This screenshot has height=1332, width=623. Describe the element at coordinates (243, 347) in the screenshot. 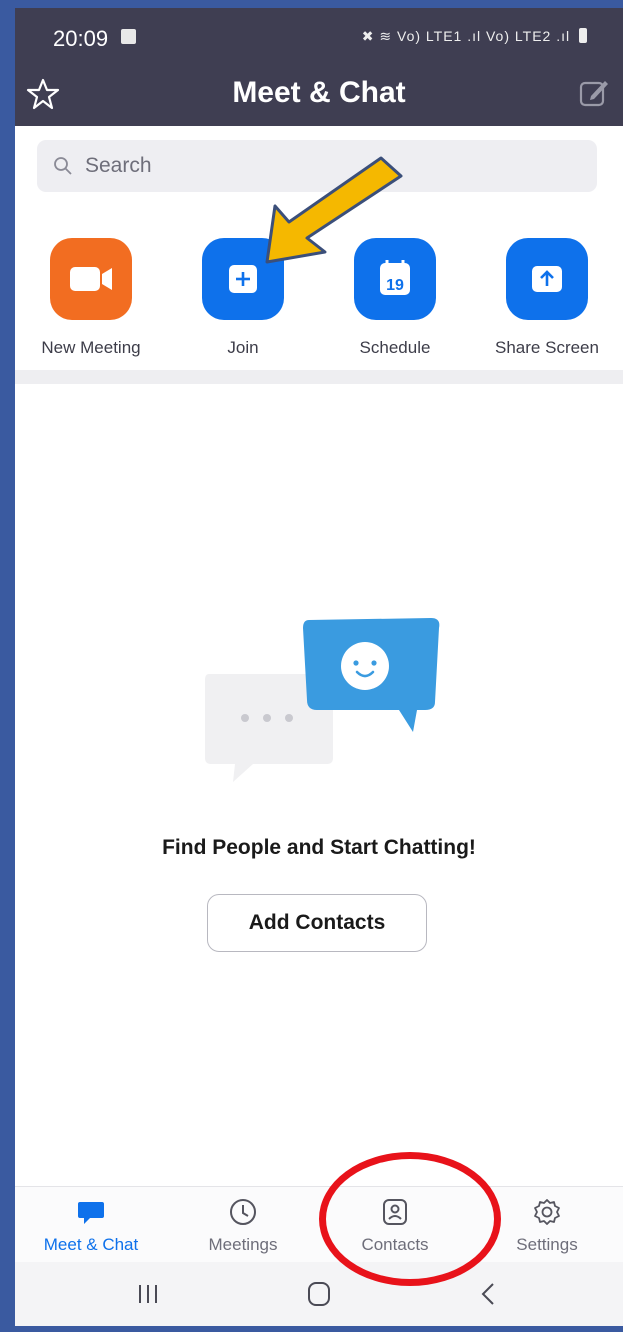

I see `join-label: Join` at that location.